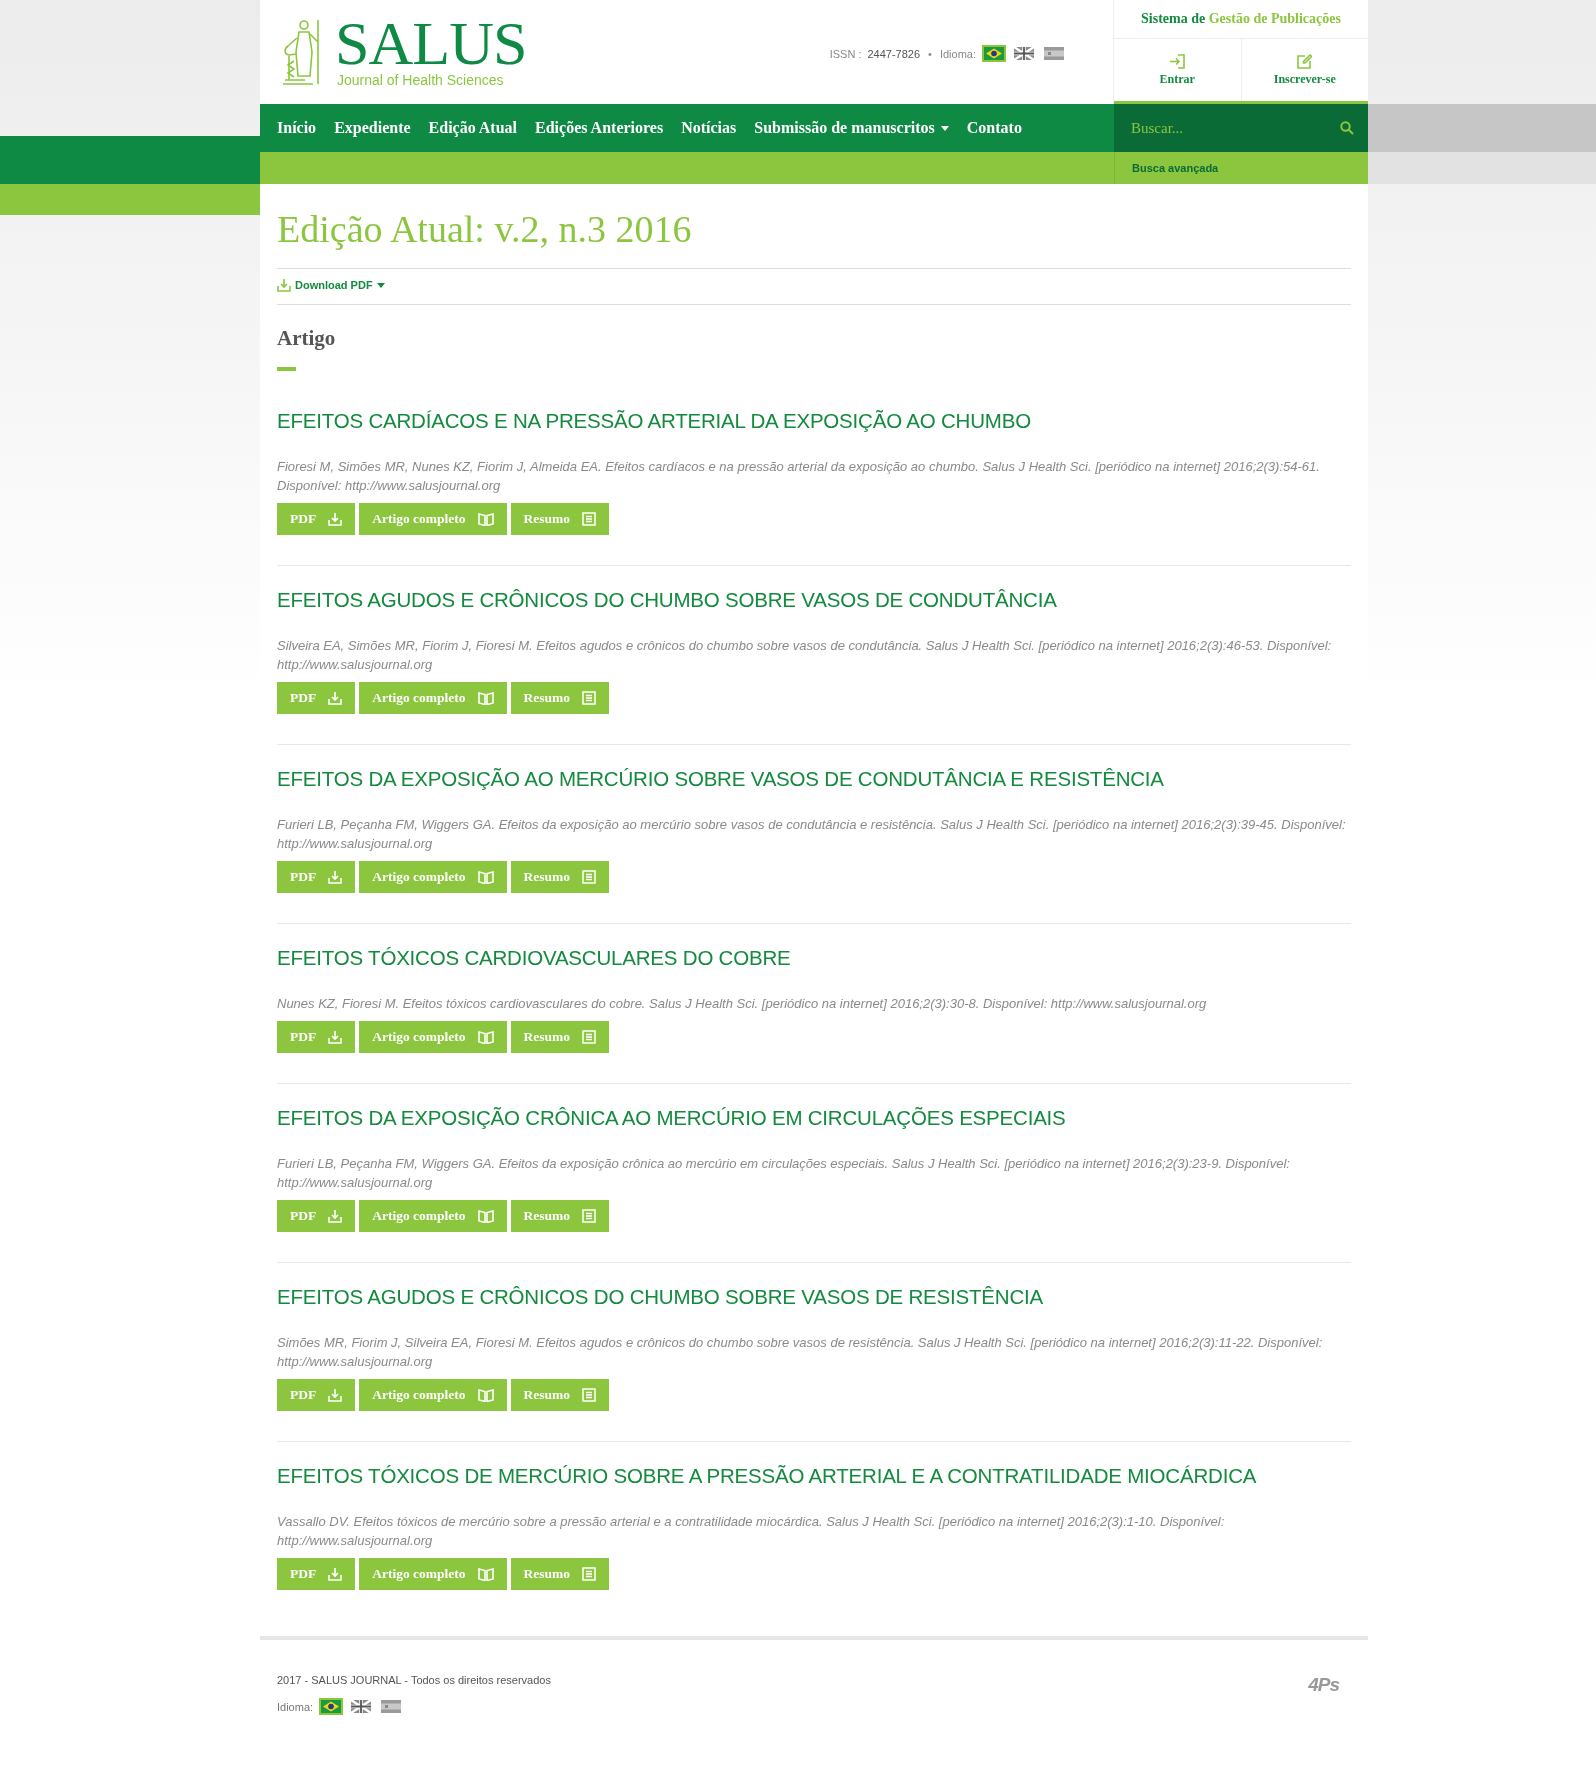 The image size is (1596, 1769). Describe the element at coordinates (414, 1680) in the screenshot. I see `copyright-text: 2017 - SALUS JOURNAL - Todos os direitos reservados` at that location.